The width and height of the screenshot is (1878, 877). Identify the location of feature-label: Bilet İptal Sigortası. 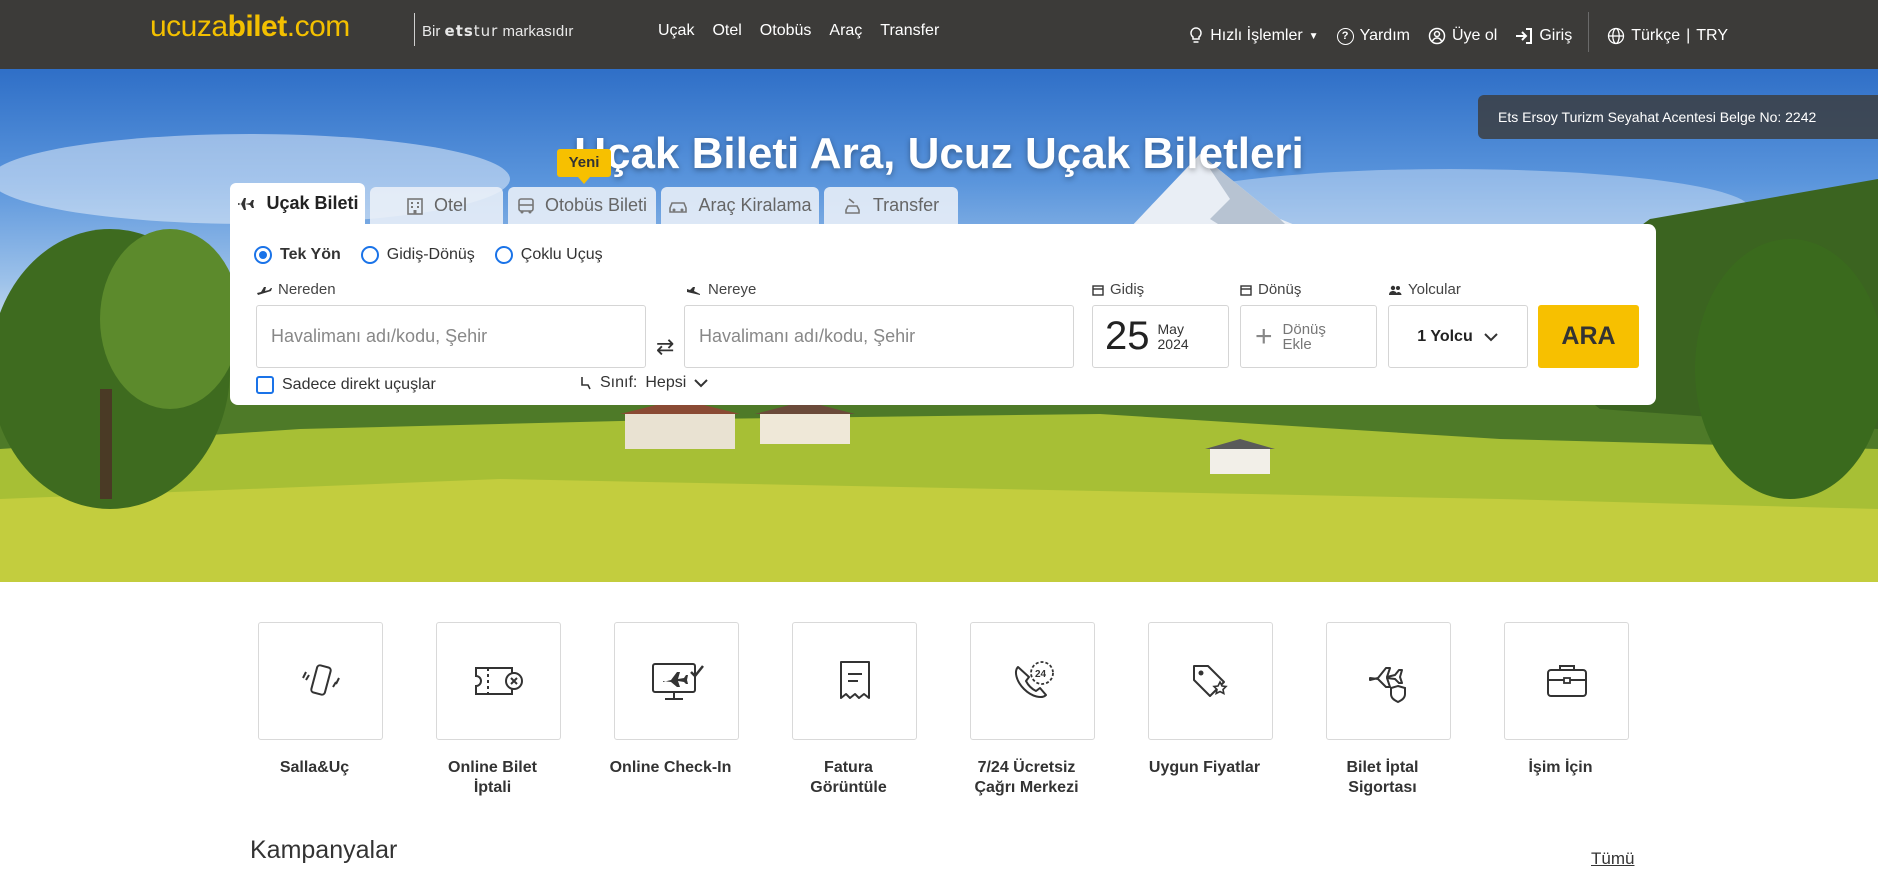
(1382, 777).